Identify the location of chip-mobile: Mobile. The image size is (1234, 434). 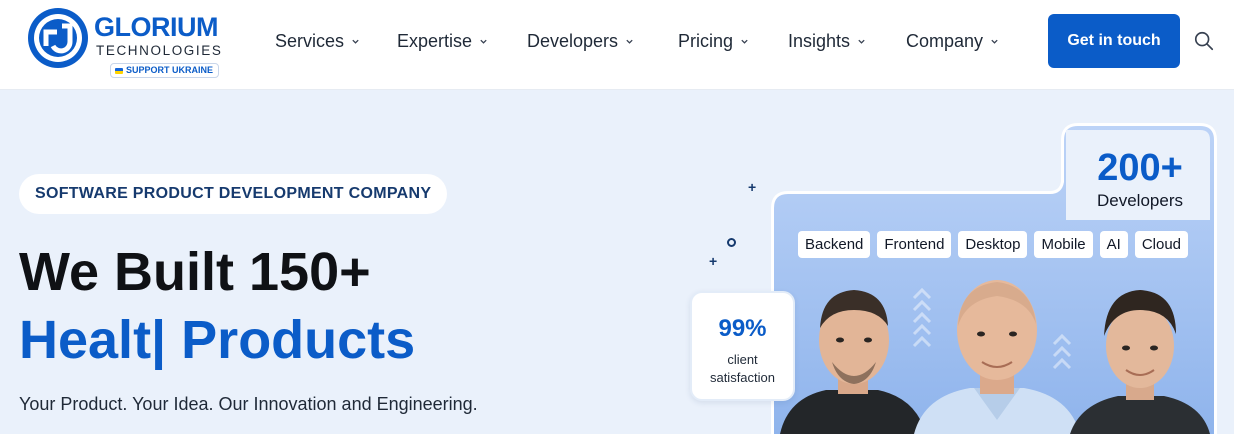
(1063, 244).